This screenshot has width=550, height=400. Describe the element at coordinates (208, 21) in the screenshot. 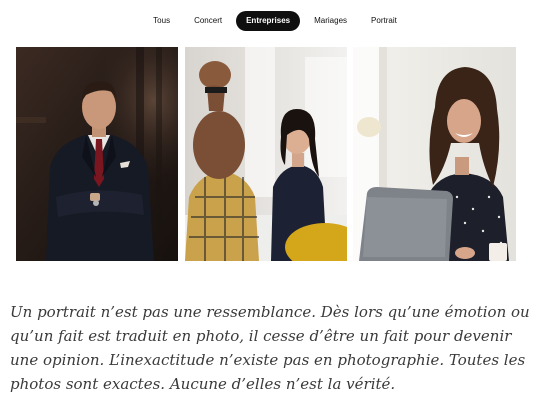

I see `filter-tab-concert: Concert` at that location.